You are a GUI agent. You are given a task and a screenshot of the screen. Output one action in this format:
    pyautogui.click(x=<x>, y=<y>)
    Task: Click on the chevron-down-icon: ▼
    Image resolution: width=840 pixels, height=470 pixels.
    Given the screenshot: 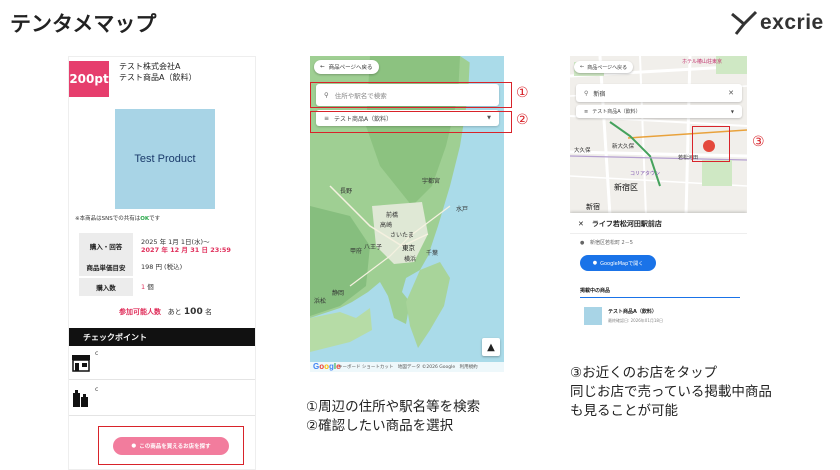 What is the action you would take?
    pyautogui.click(x=732, y=111)
    